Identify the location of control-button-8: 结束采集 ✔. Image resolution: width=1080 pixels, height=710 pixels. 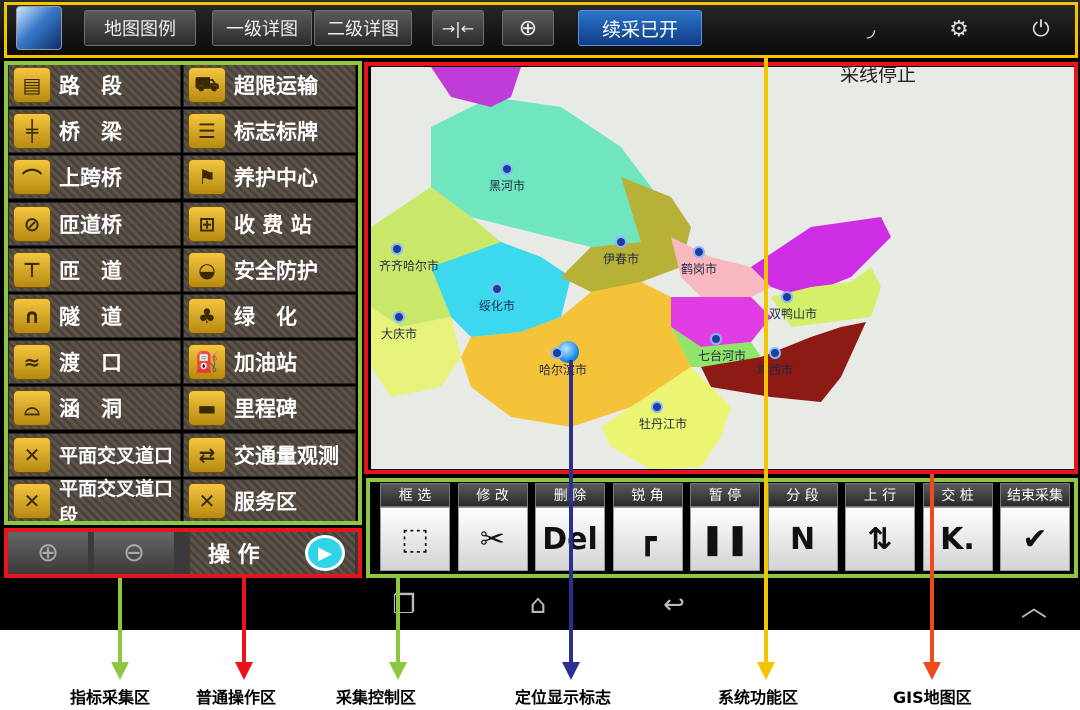
(1035, 528).